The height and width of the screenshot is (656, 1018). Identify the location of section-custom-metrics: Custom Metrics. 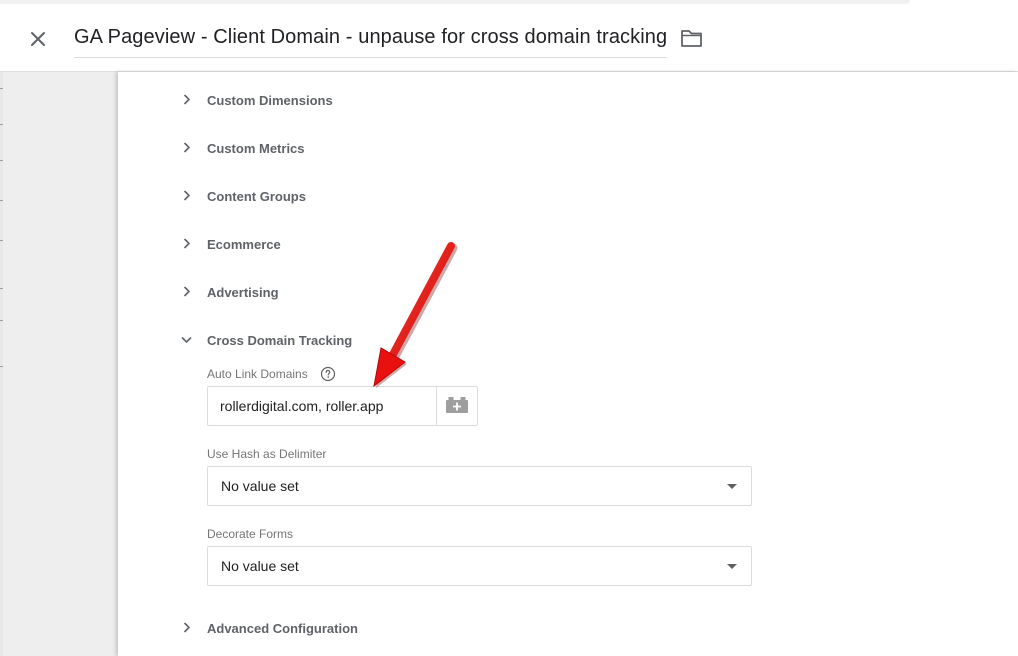
(241, 148).